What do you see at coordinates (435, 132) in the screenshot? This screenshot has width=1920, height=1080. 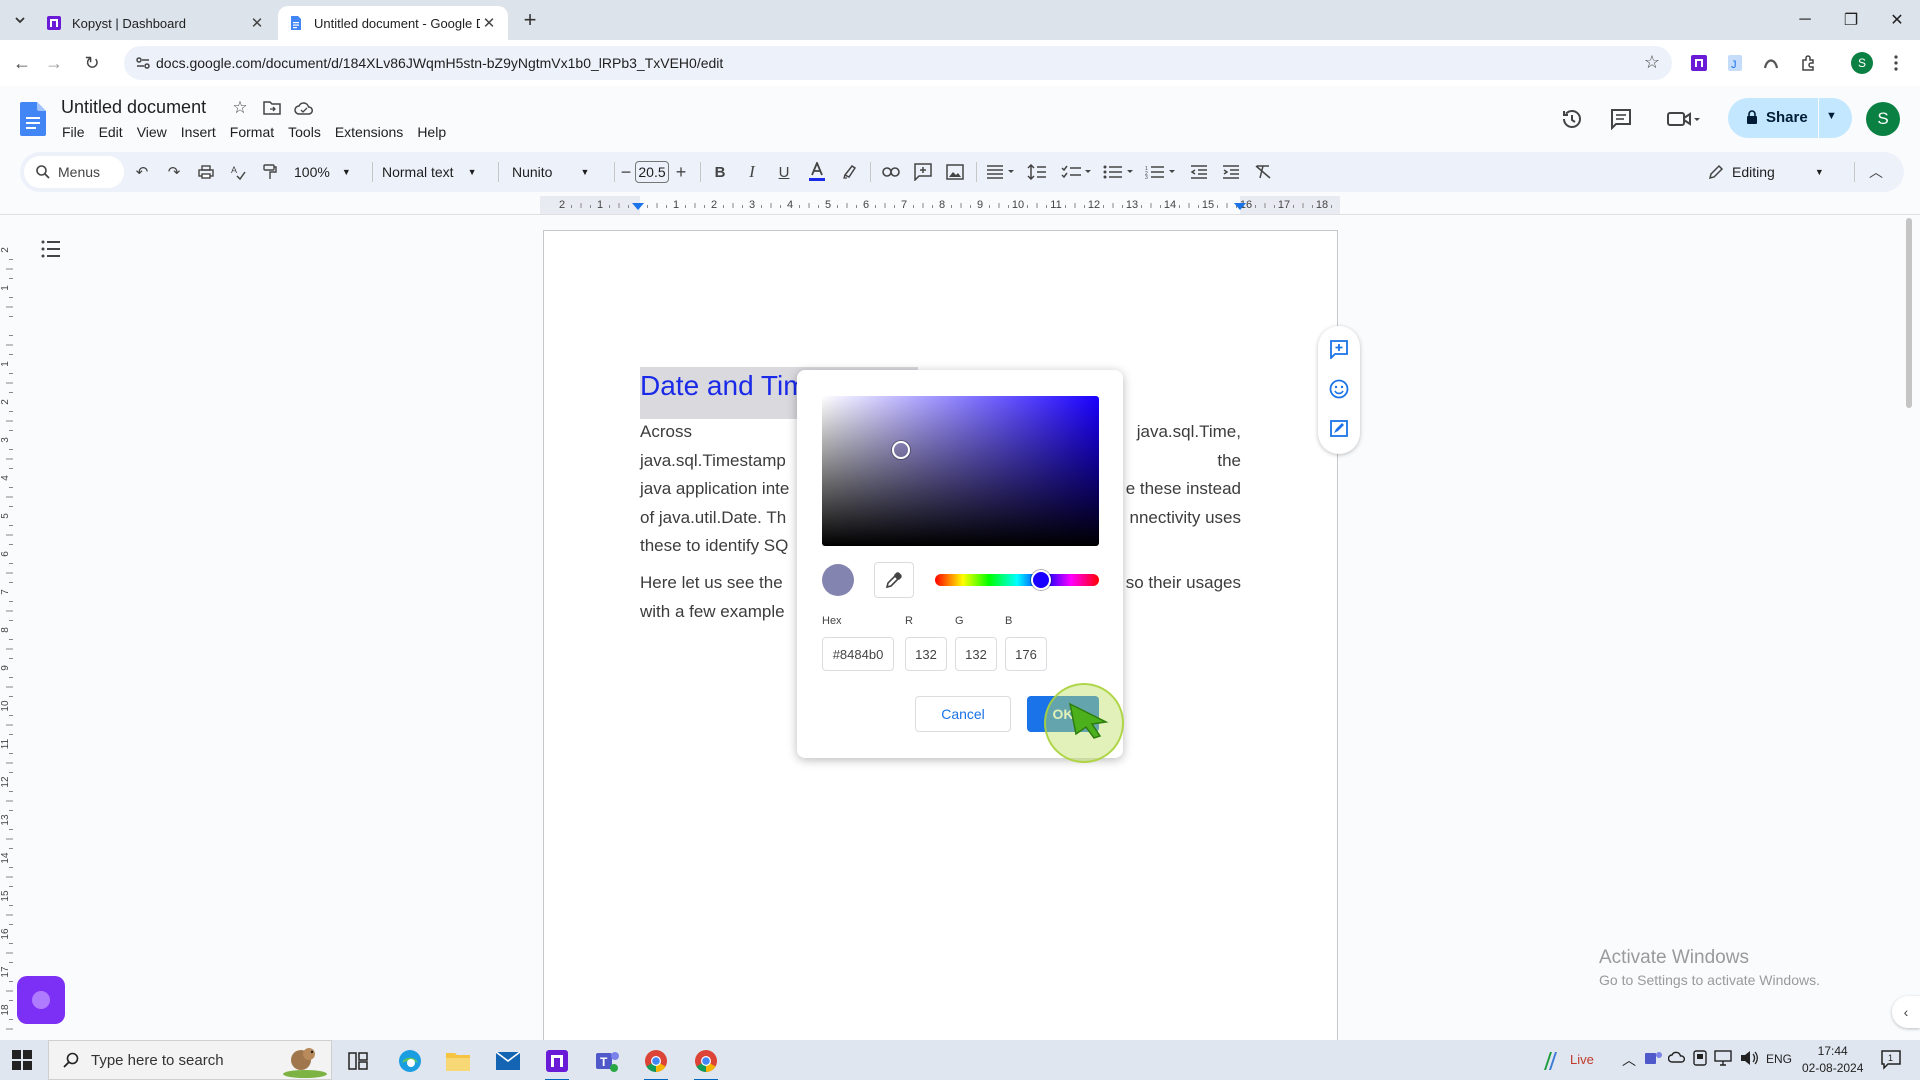 I see `menu-help: Help` at bounding box center [435, 132].